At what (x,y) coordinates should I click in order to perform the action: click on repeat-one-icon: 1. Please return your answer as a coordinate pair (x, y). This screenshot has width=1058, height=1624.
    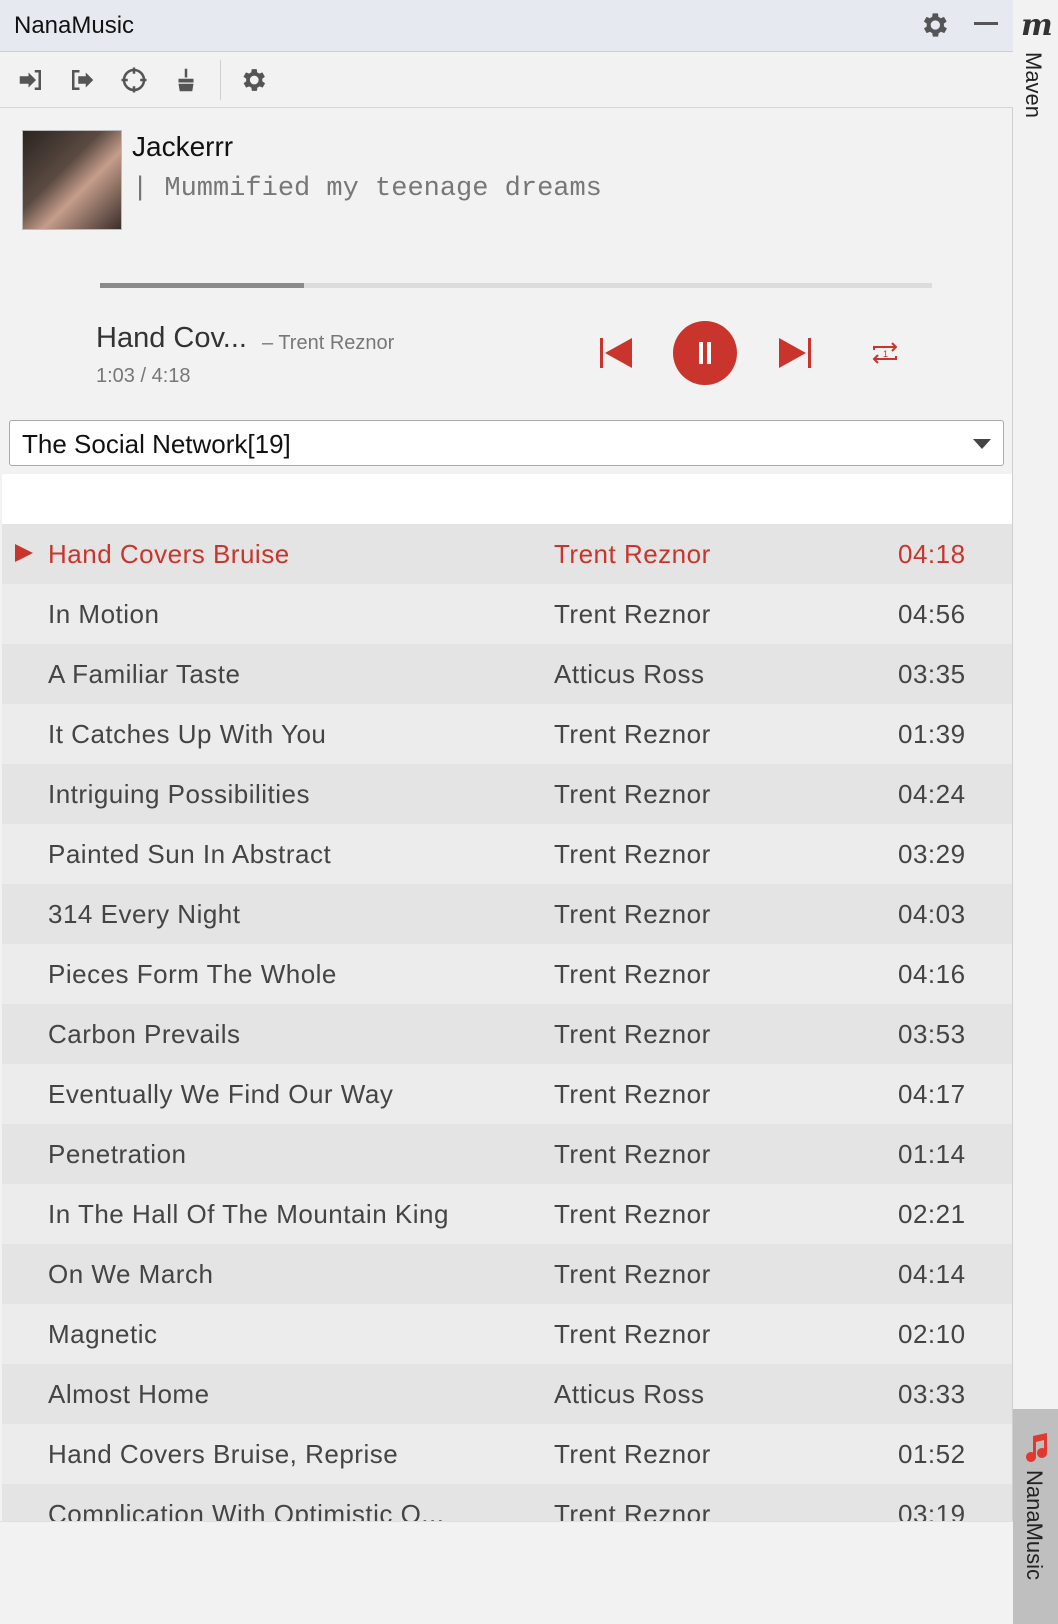
    Looking at the image, I should click on (885, 353).